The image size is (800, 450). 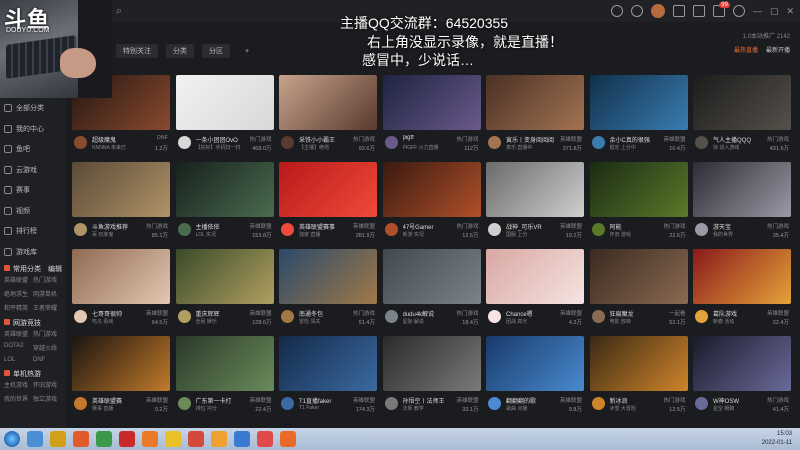 What do you see at coordinates (107, 400) in the screenshot?
I see `streamer-name: 英雄联盟赛` at bounding box center [107, 400].